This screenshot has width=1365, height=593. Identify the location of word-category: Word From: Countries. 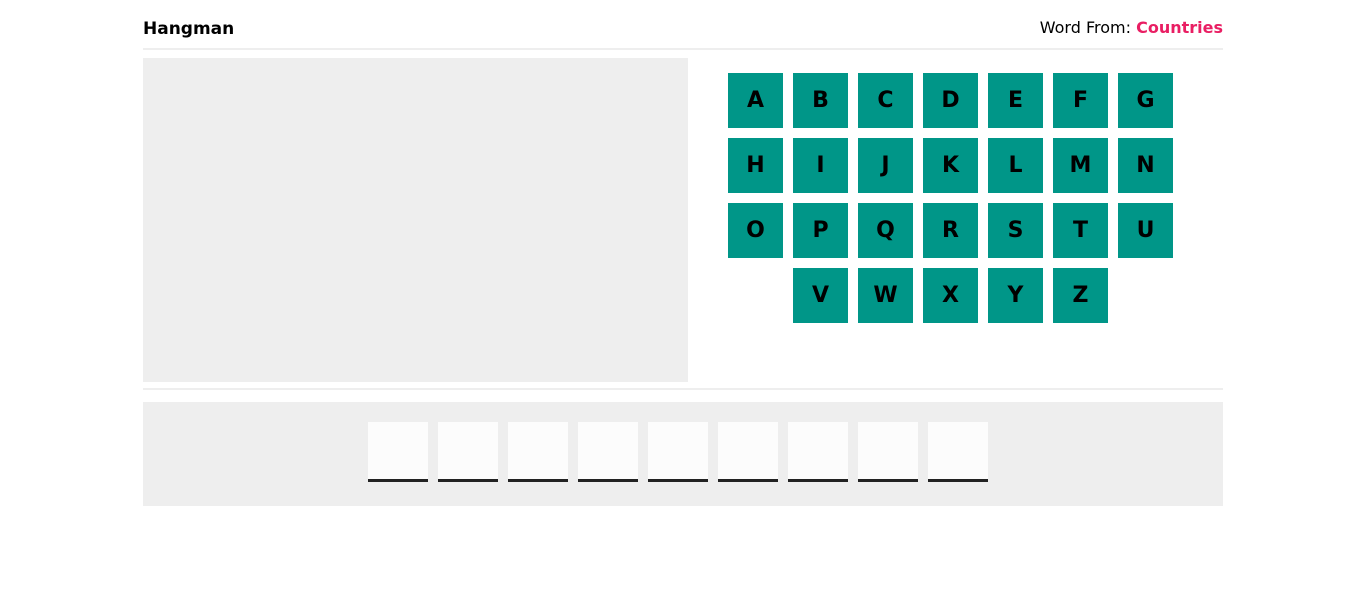
(1131, 27).